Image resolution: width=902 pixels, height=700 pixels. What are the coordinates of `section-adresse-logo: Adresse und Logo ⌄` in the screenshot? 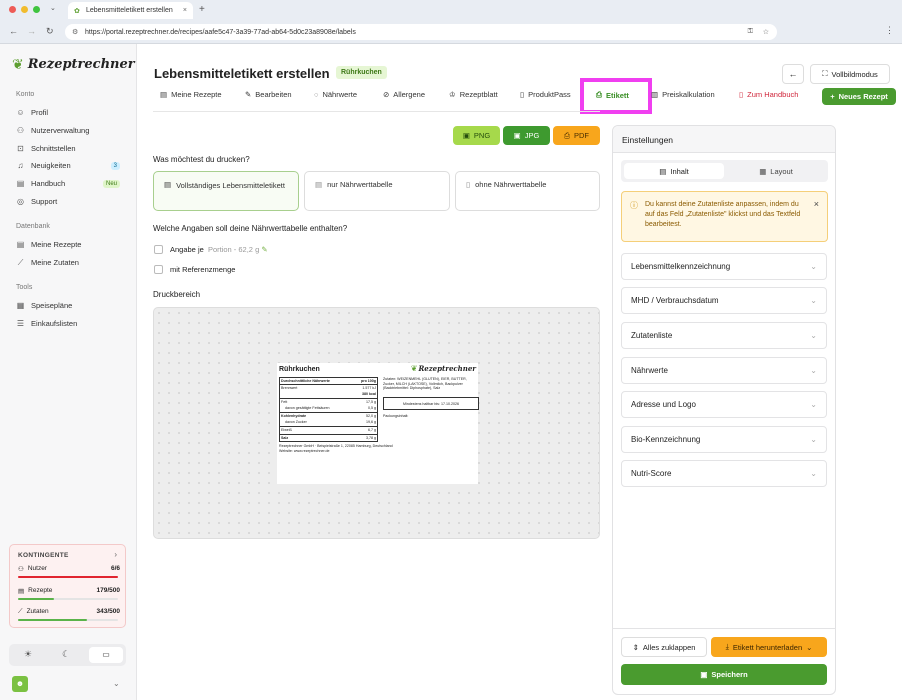 It's located at (724, 404).